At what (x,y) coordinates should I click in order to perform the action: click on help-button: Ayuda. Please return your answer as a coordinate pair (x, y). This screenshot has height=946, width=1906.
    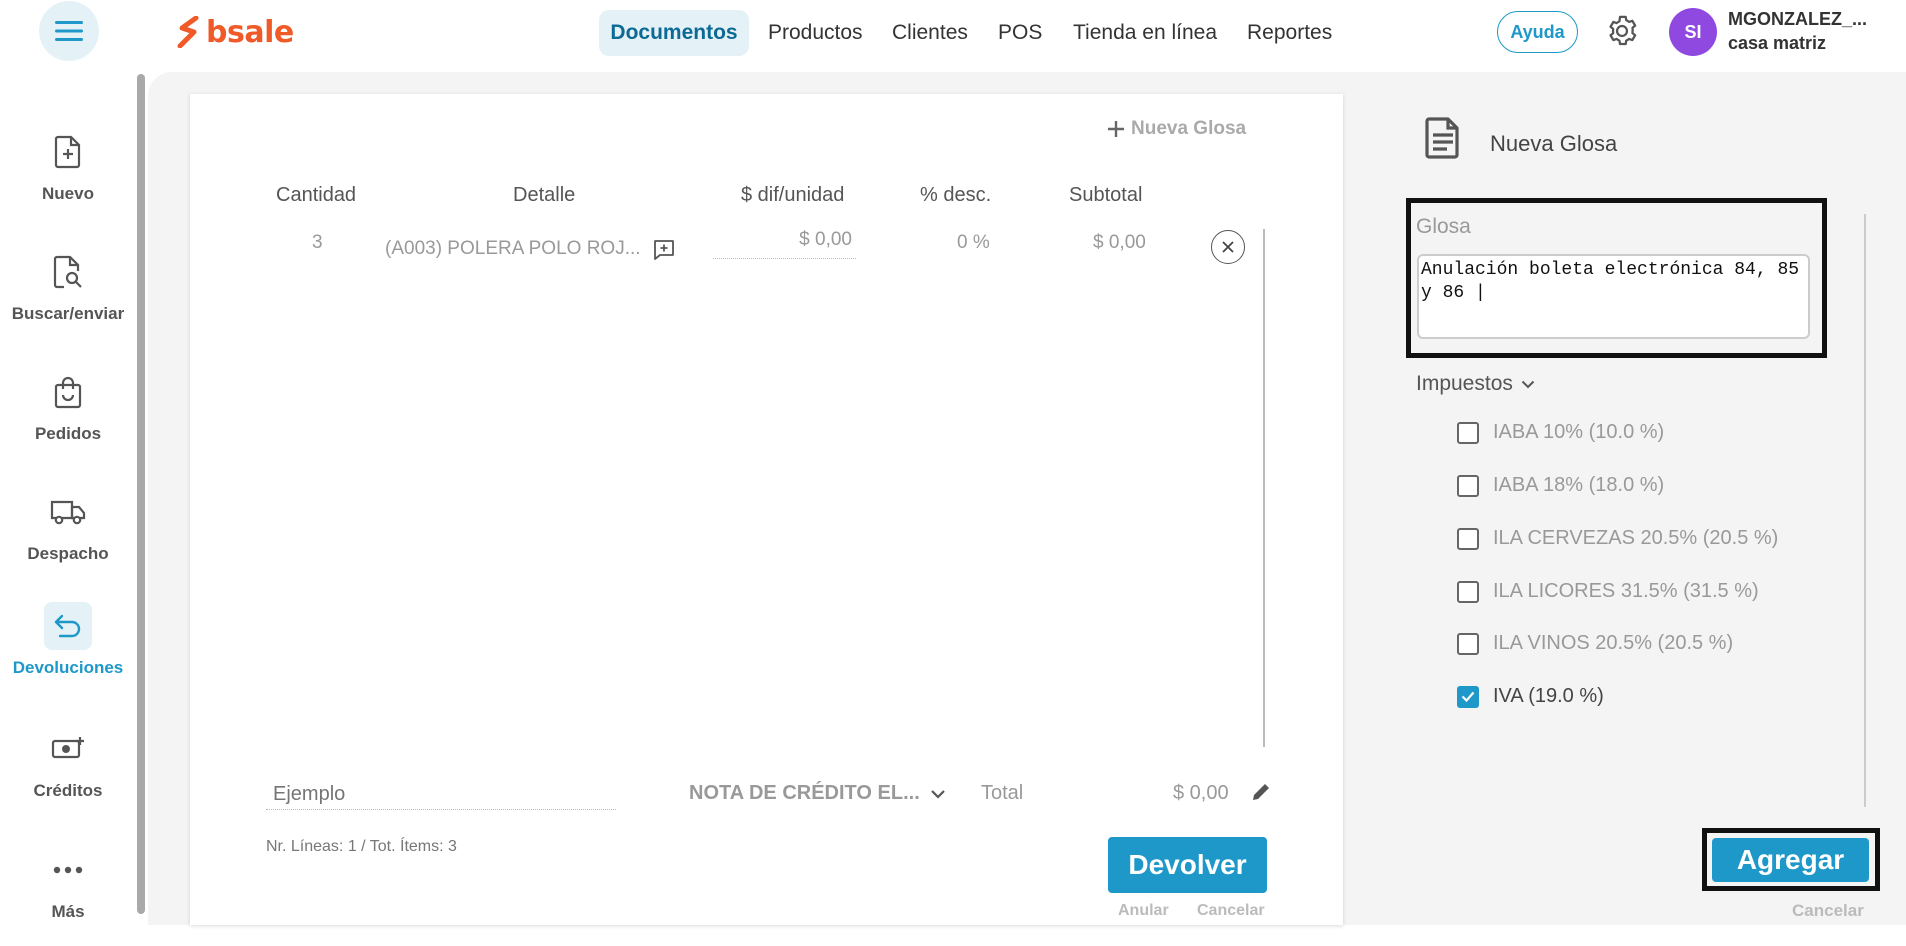
    Looking at the image, I should click on (1537, 32).